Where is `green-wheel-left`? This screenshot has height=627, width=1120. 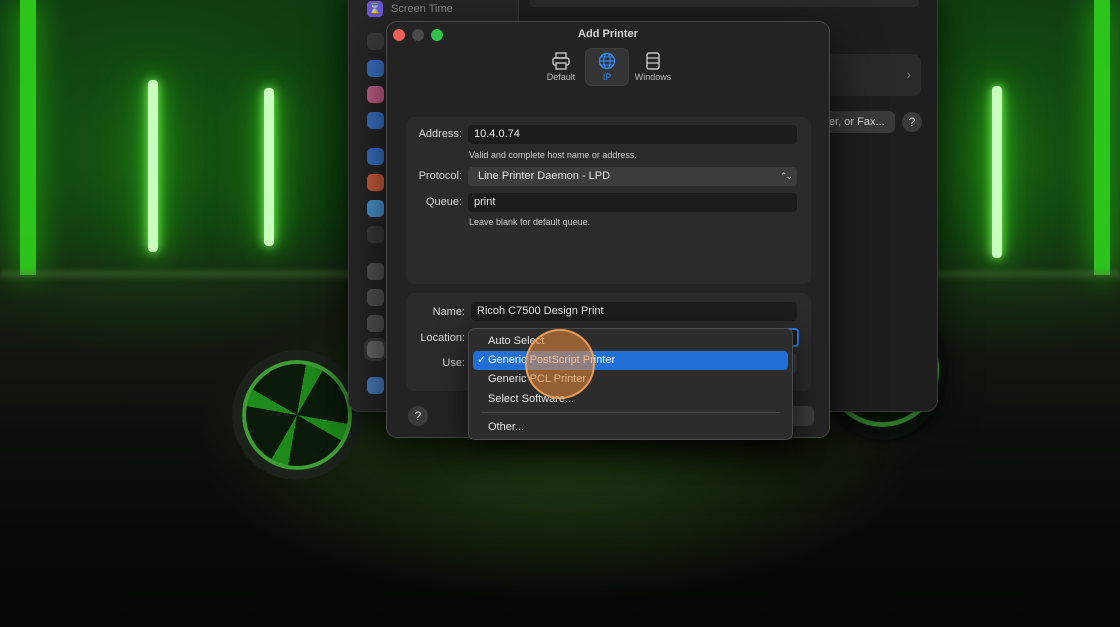
green-wheel-left is located at coordinates (297, 415).